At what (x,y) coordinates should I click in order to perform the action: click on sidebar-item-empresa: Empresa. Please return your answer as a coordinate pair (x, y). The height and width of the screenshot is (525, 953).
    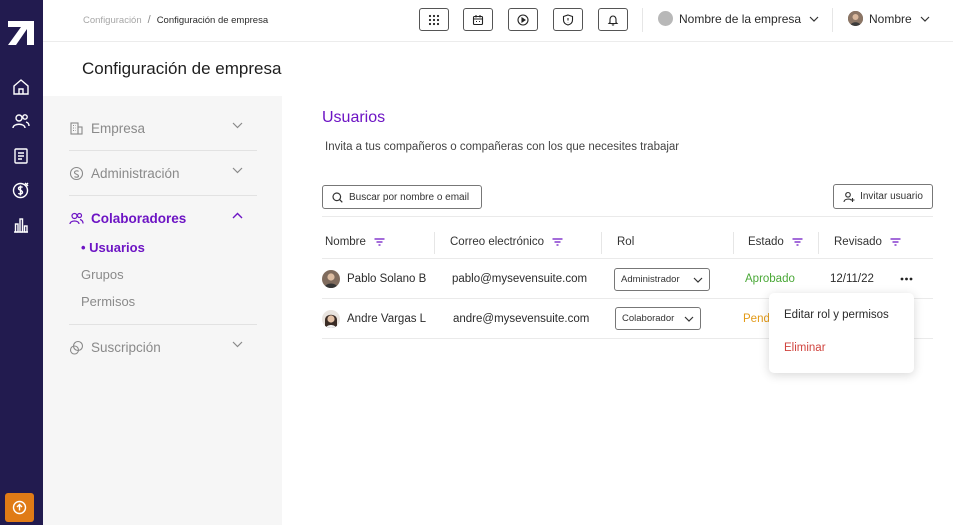
    Looking at the image, I should click on (163, 128).